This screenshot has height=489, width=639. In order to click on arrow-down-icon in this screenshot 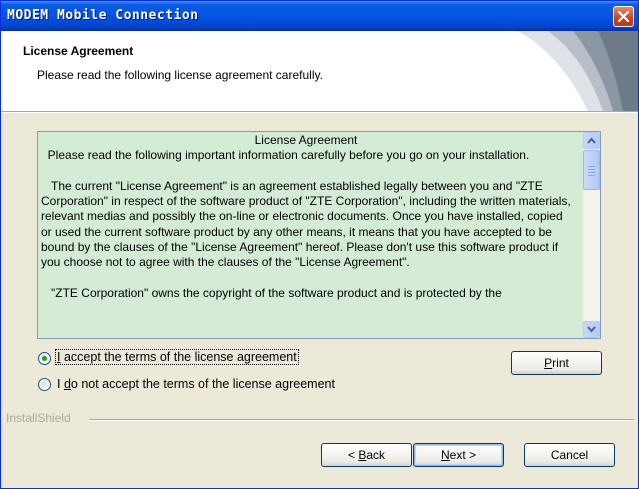, I will do `click(591, 329)`.